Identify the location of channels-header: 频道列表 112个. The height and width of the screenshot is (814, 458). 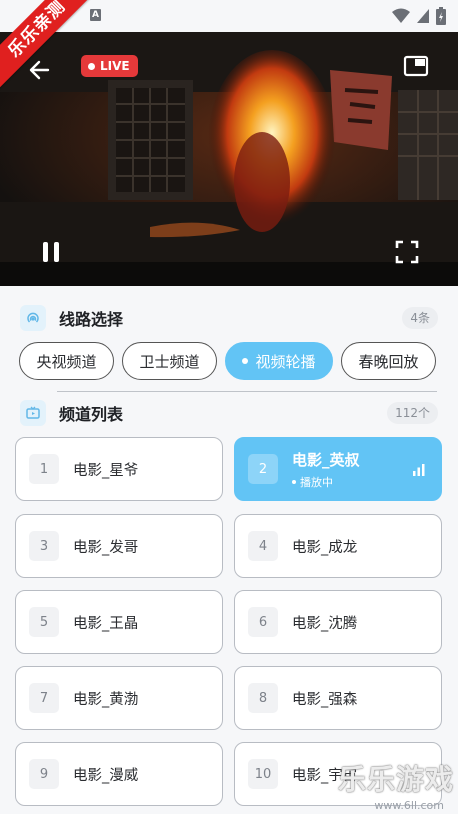
(229, 413).